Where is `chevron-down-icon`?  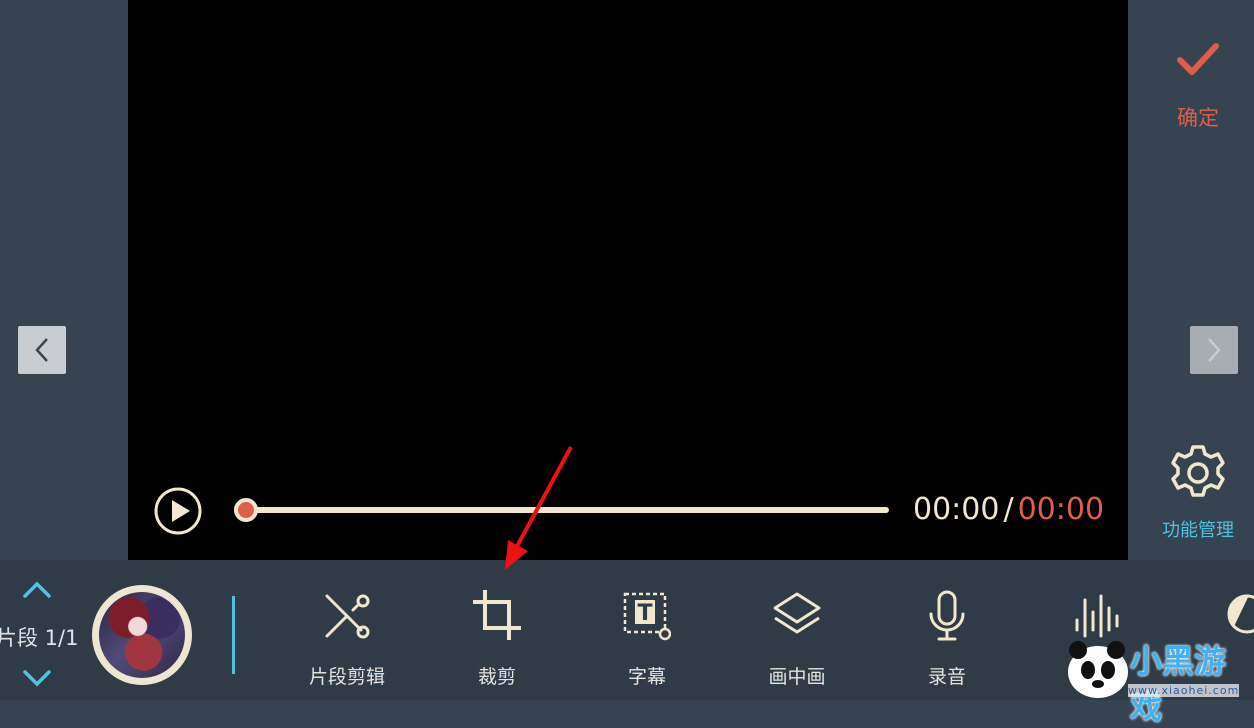 chevron-down-icon is located at coordinates (37, 678).